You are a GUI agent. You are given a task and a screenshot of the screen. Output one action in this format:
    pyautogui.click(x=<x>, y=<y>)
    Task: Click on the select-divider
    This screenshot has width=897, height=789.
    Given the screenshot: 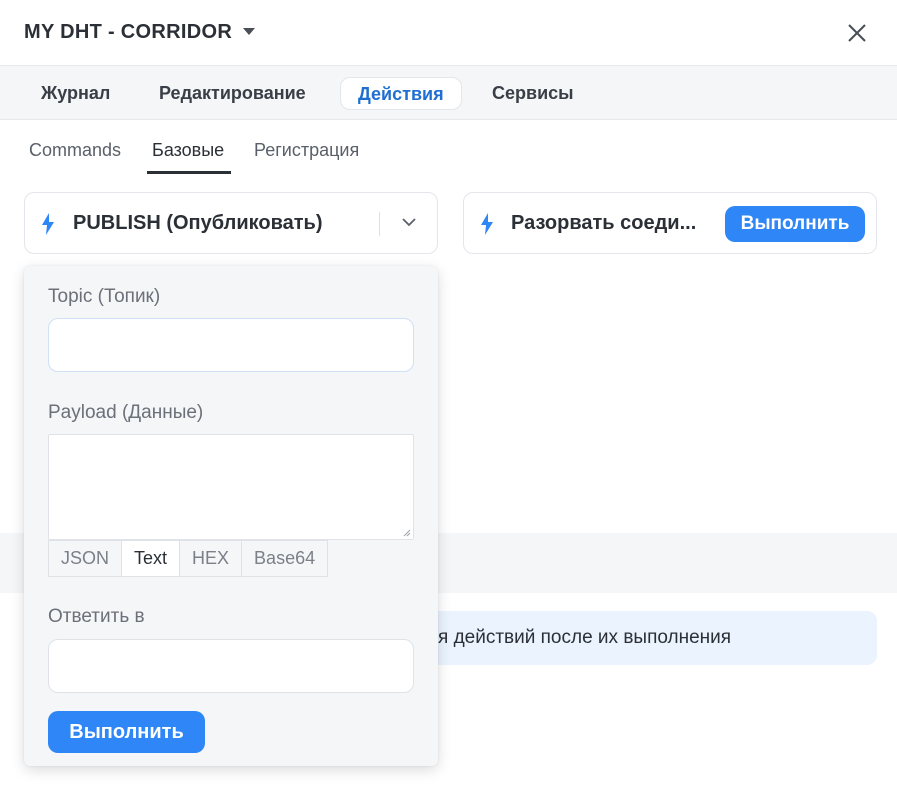 What is the action you would take?
    pyautogui.click(x=379, y=224)
    